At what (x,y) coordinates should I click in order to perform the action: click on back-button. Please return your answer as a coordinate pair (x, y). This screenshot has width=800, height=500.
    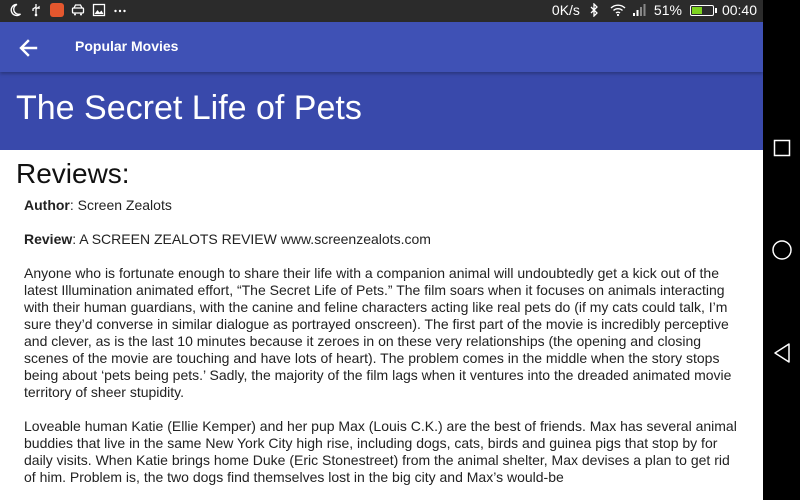
    Looking at the image, I should click on (28, 48).